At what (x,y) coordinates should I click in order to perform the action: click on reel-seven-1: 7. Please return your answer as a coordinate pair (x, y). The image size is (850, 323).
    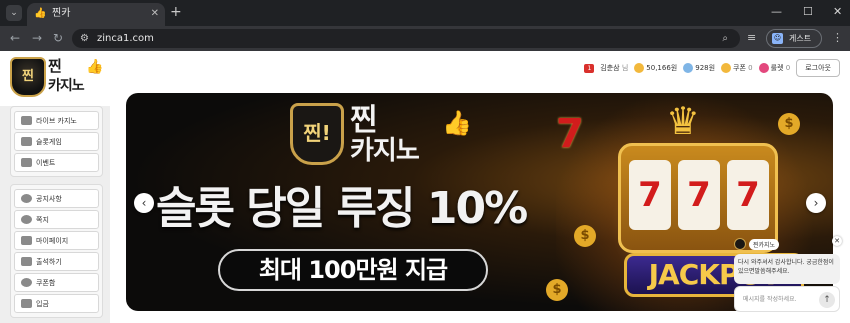
    Looking at the image, I should click on (650, 195).